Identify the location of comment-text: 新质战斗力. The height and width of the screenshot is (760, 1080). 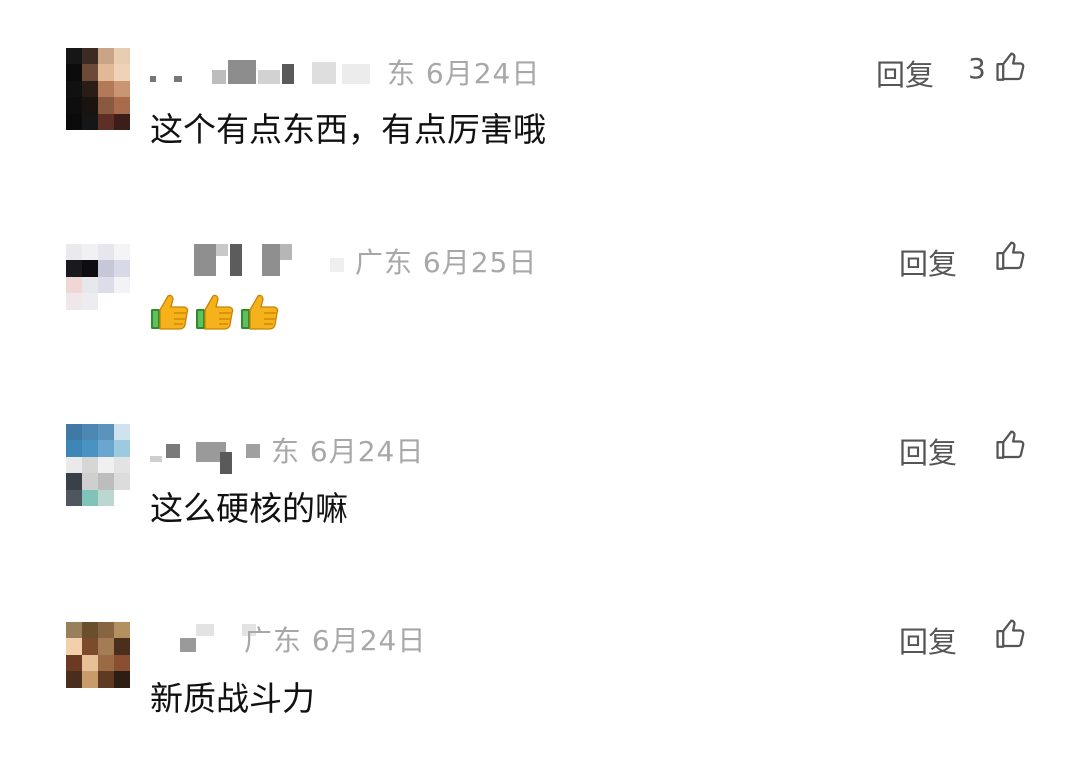
(232, 698).